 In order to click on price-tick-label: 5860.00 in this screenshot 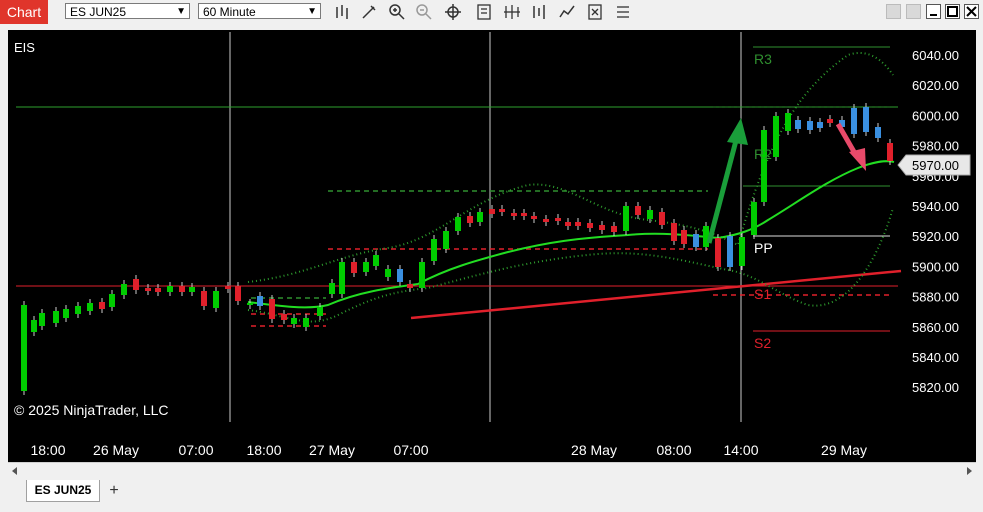, I will do `click(935, 327)`.